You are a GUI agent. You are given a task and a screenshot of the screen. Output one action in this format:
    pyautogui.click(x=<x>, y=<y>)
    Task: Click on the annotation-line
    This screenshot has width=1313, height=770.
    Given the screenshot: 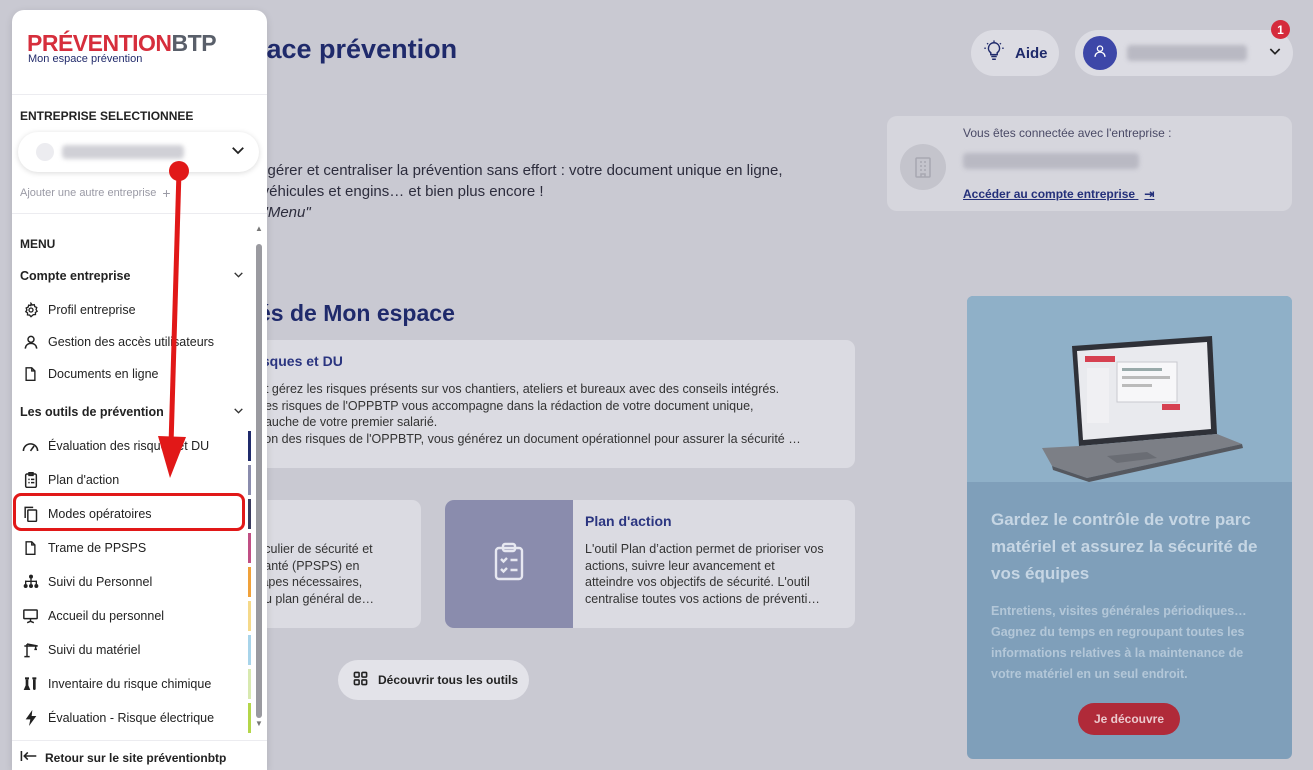 What is the action you would take?
    pyautogui.click(x=175, y=308)
    